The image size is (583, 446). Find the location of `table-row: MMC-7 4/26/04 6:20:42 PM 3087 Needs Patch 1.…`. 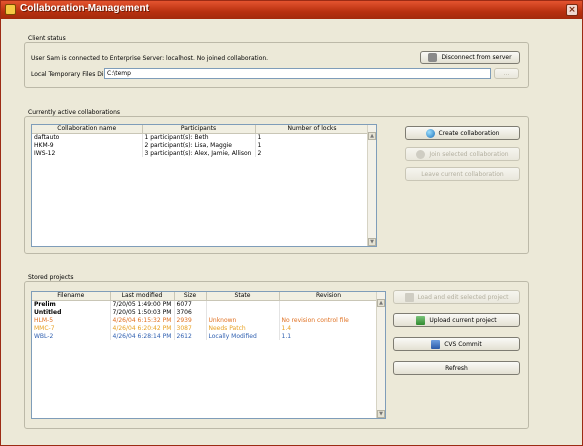

table-row: MMC-7 4/26/04 6:20:42 PM 3087 Needs Patch 1.… is located at coordinates (205, 328).